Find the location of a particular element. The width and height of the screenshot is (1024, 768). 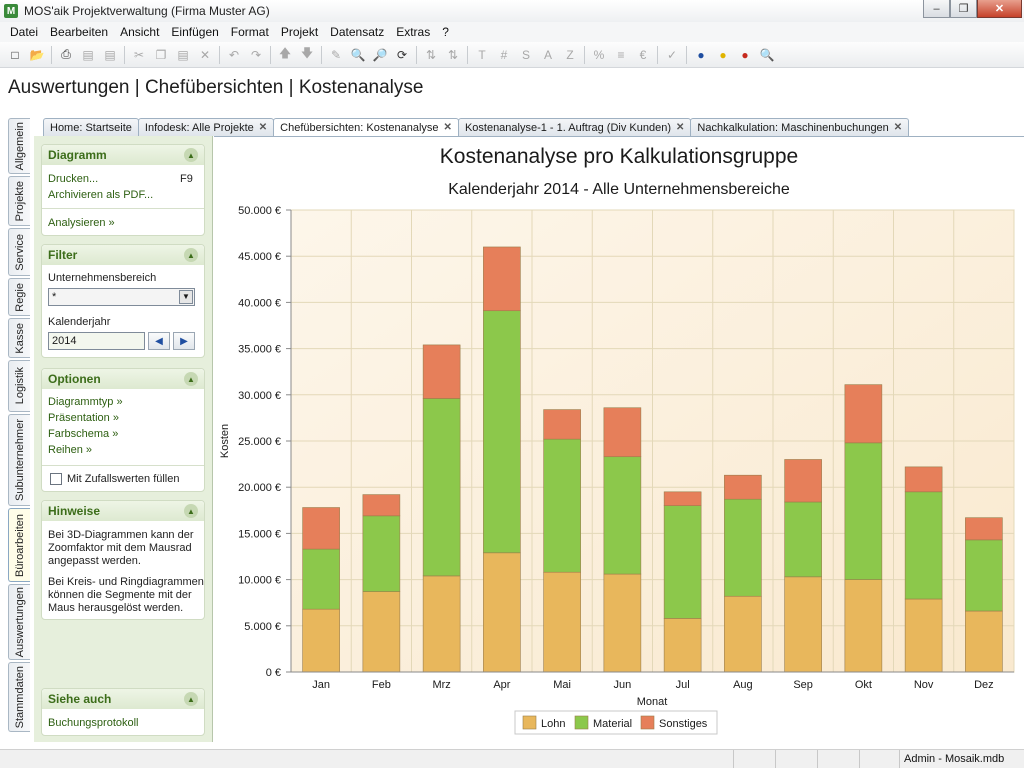

user-red-icon: ● is located at coordinates (745, 55).